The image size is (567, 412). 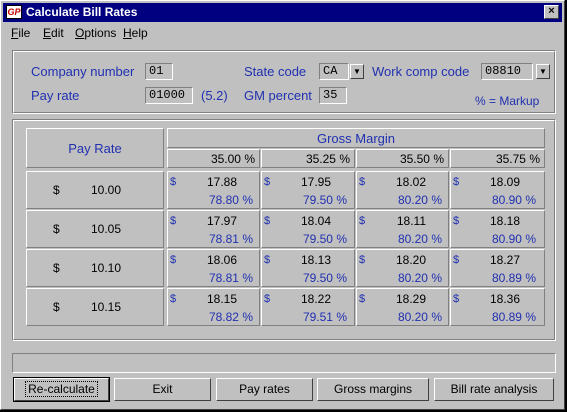 What do you see at coordinates (221, 260) in the screenshot?
I see `bill-rate-amount: 18.06` at bounding box center [221, 260].